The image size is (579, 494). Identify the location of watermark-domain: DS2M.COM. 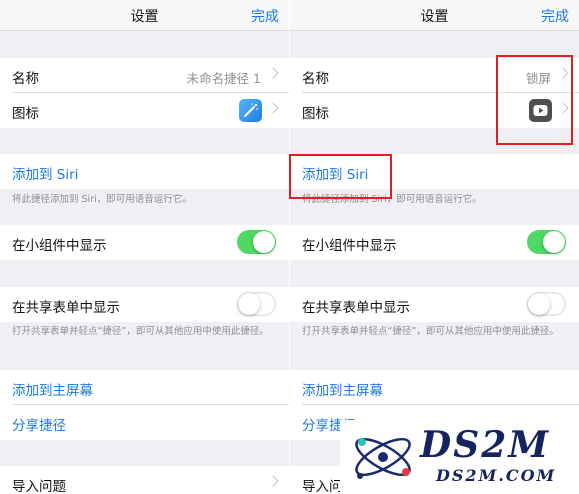
(496, 475).